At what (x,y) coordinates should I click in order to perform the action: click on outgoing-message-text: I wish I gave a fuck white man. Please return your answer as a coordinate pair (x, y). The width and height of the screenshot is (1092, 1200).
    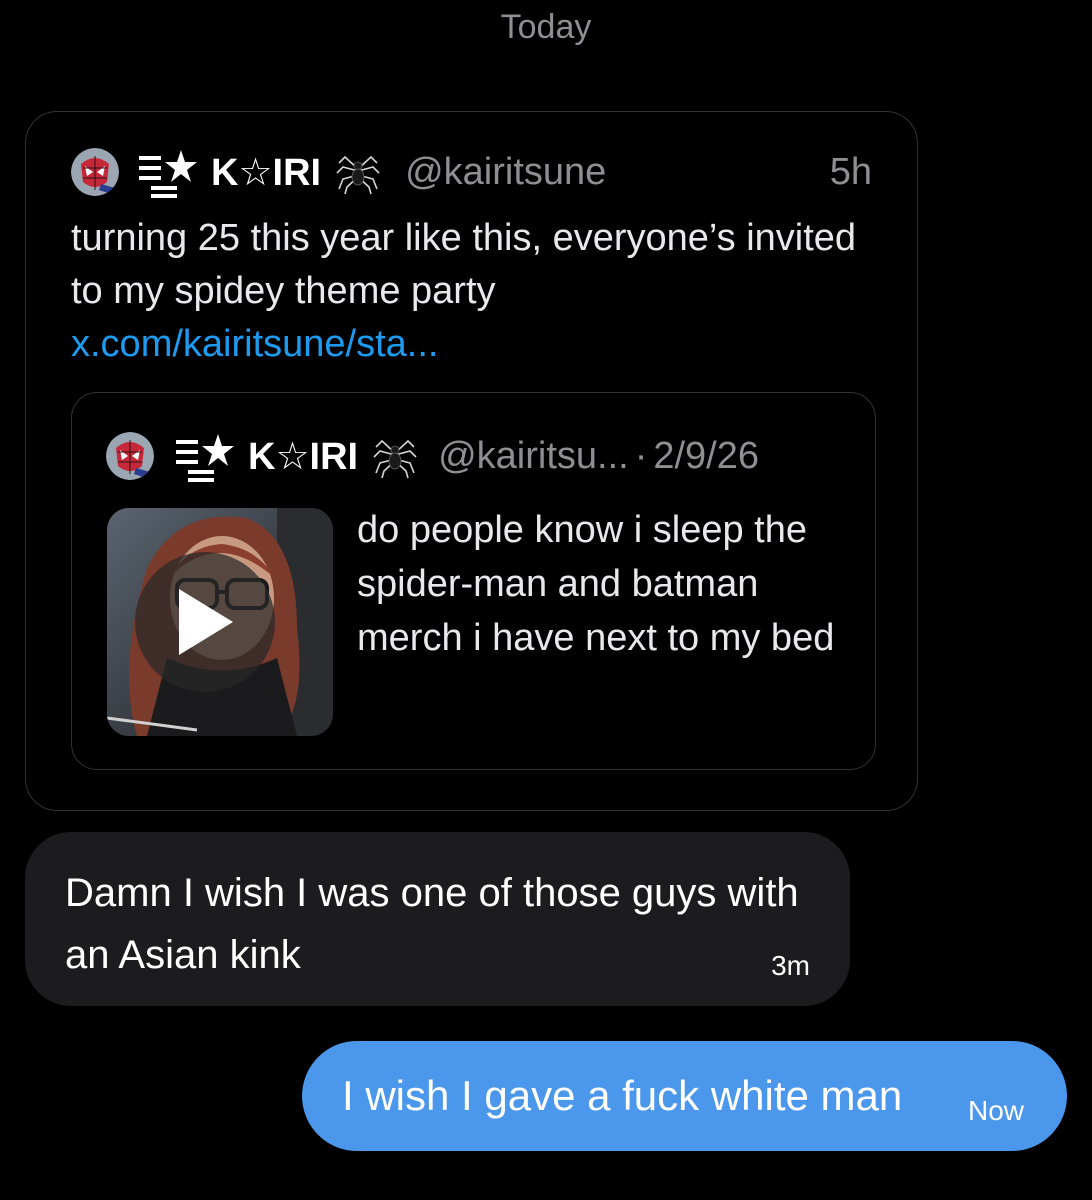
    Looking at the image, I should click on (622, 1095).